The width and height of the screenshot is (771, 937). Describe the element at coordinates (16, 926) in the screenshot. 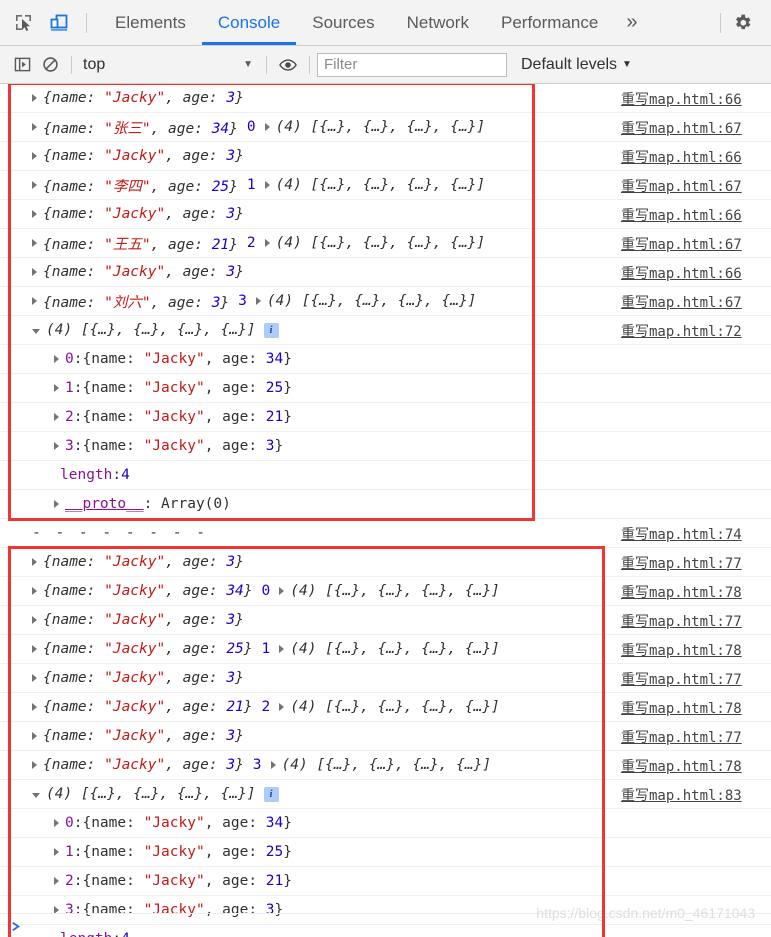

I see `console-prompt-icon` at that location.